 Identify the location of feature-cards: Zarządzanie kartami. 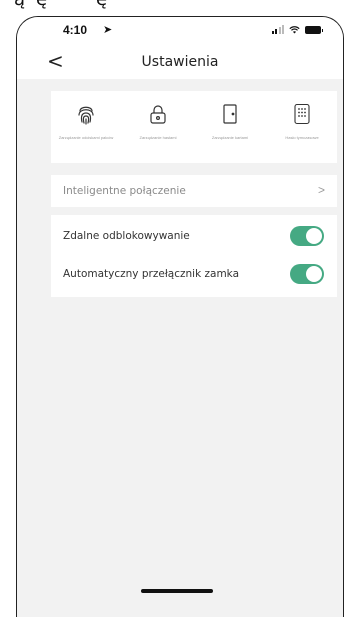
(230, 121).